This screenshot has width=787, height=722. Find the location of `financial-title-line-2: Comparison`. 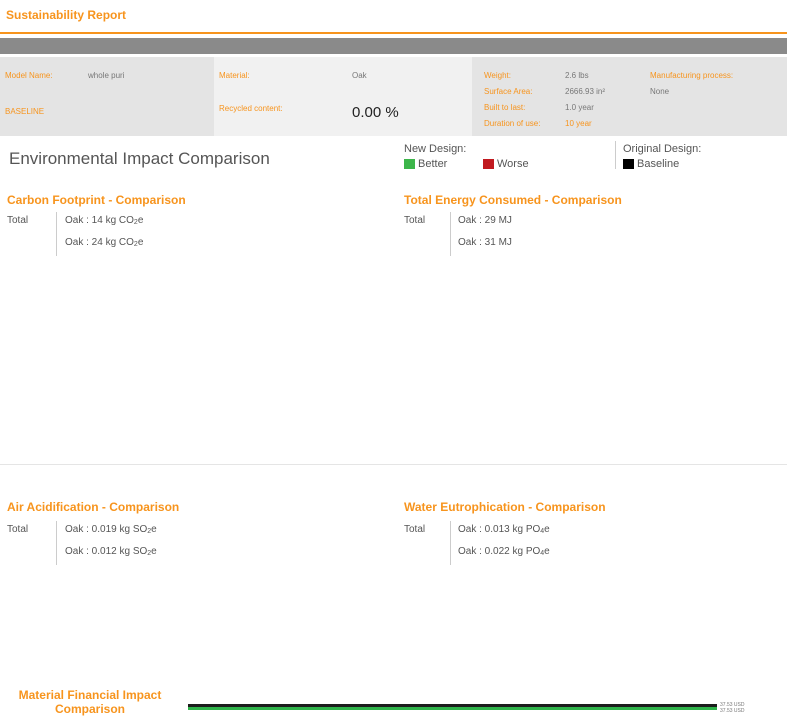

financial-title-line-2: Comparison is located at coordinates (89, 709).